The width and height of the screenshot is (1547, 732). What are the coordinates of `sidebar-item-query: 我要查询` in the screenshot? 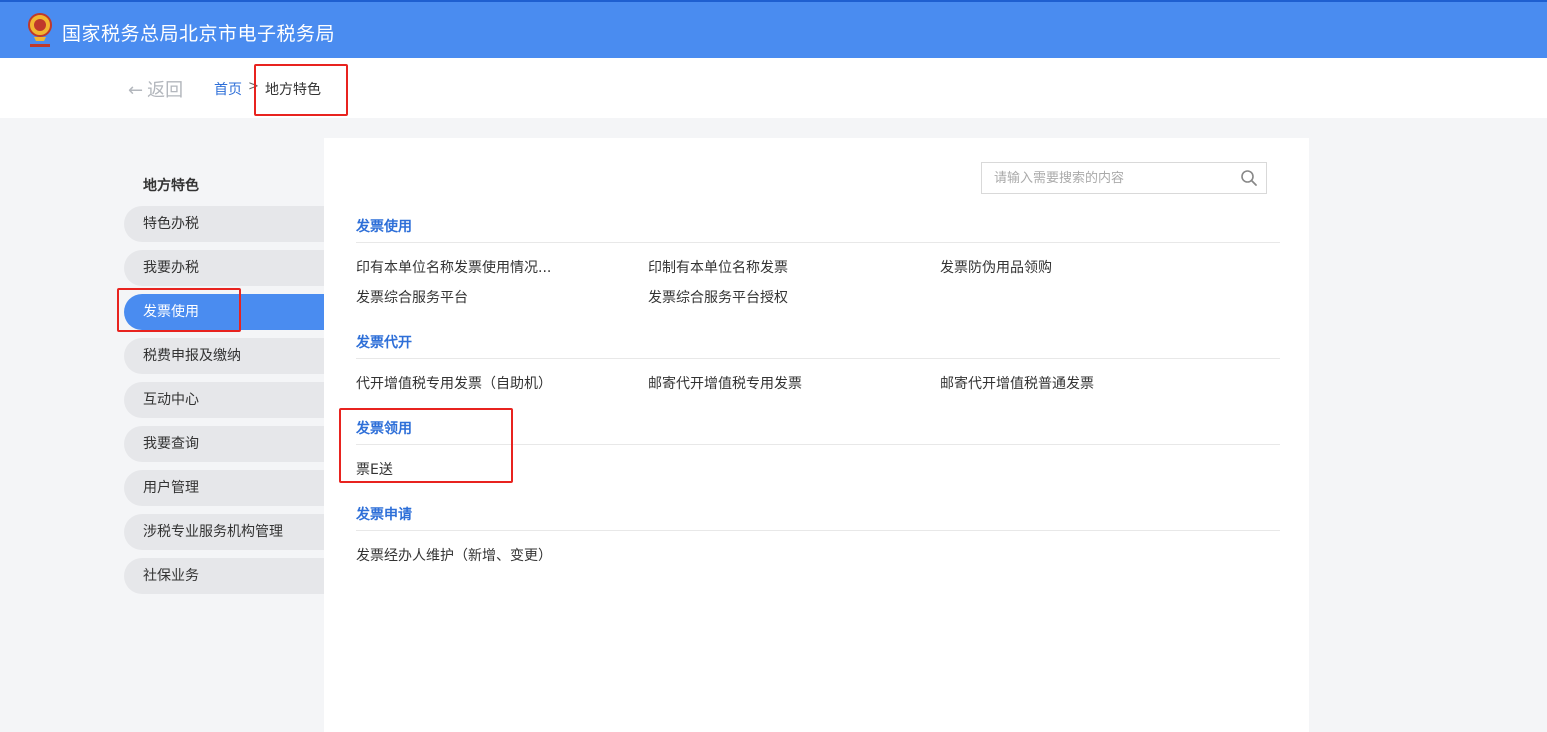 It's located at (224, 444).